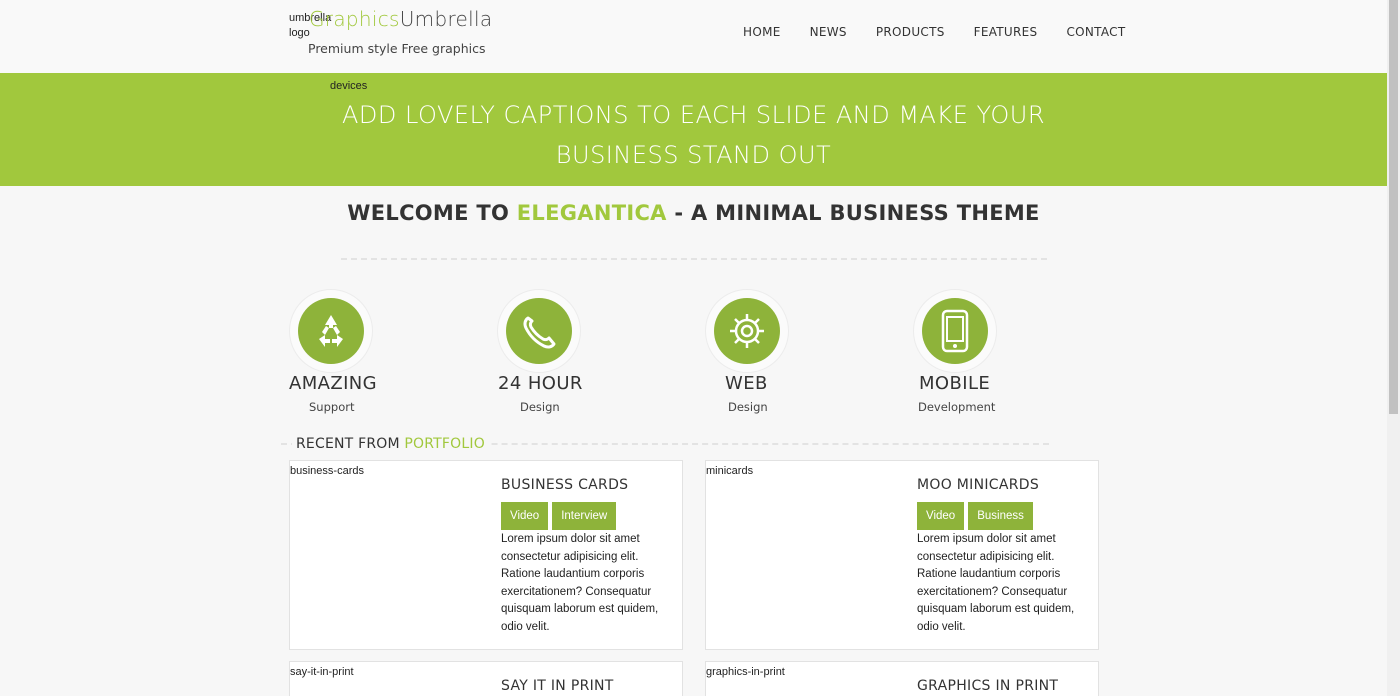  Describe the element at coordinates (397, 48) in the screenshot. I see `site-tagline: Premium style Free graphics` at that location.